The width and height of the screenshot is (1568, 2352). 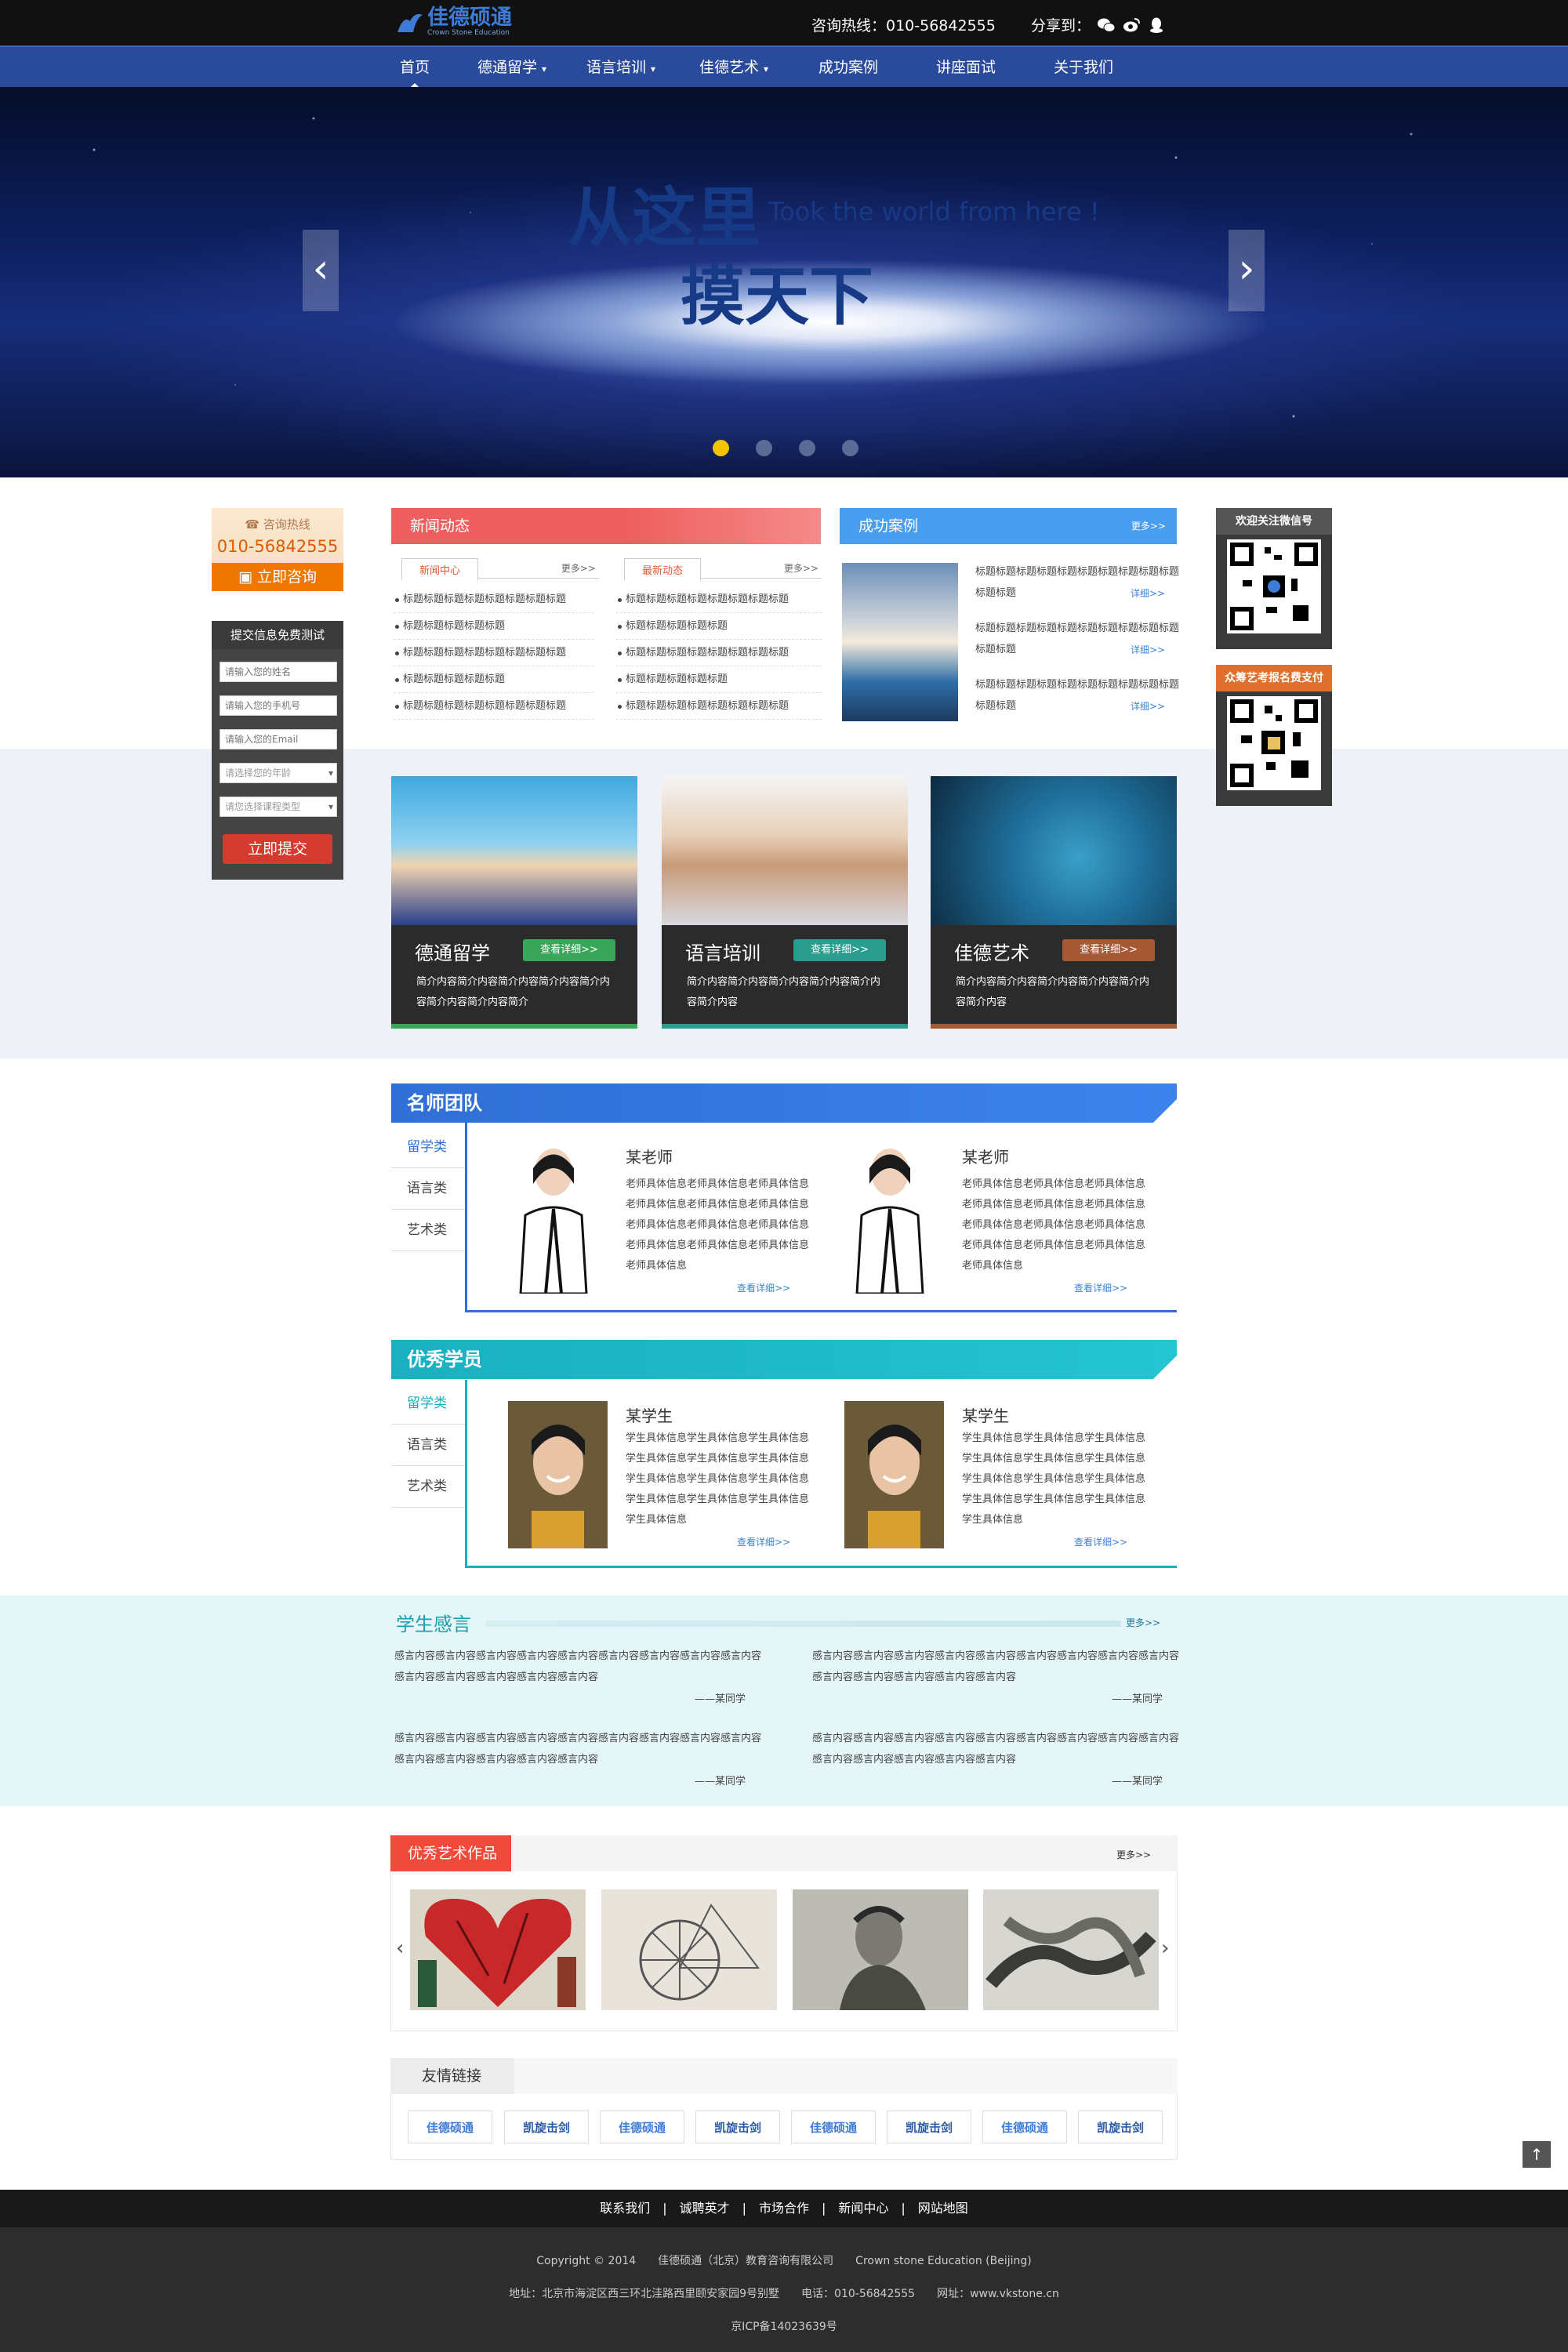 What do you see at coordinates (784, 2208) in the screenshot?
I see `footer-nav: 联系我们 | 诚聘英才 | 市场合作 | 新闻中心 | 网站地图` at bounding box center [784, 2208].